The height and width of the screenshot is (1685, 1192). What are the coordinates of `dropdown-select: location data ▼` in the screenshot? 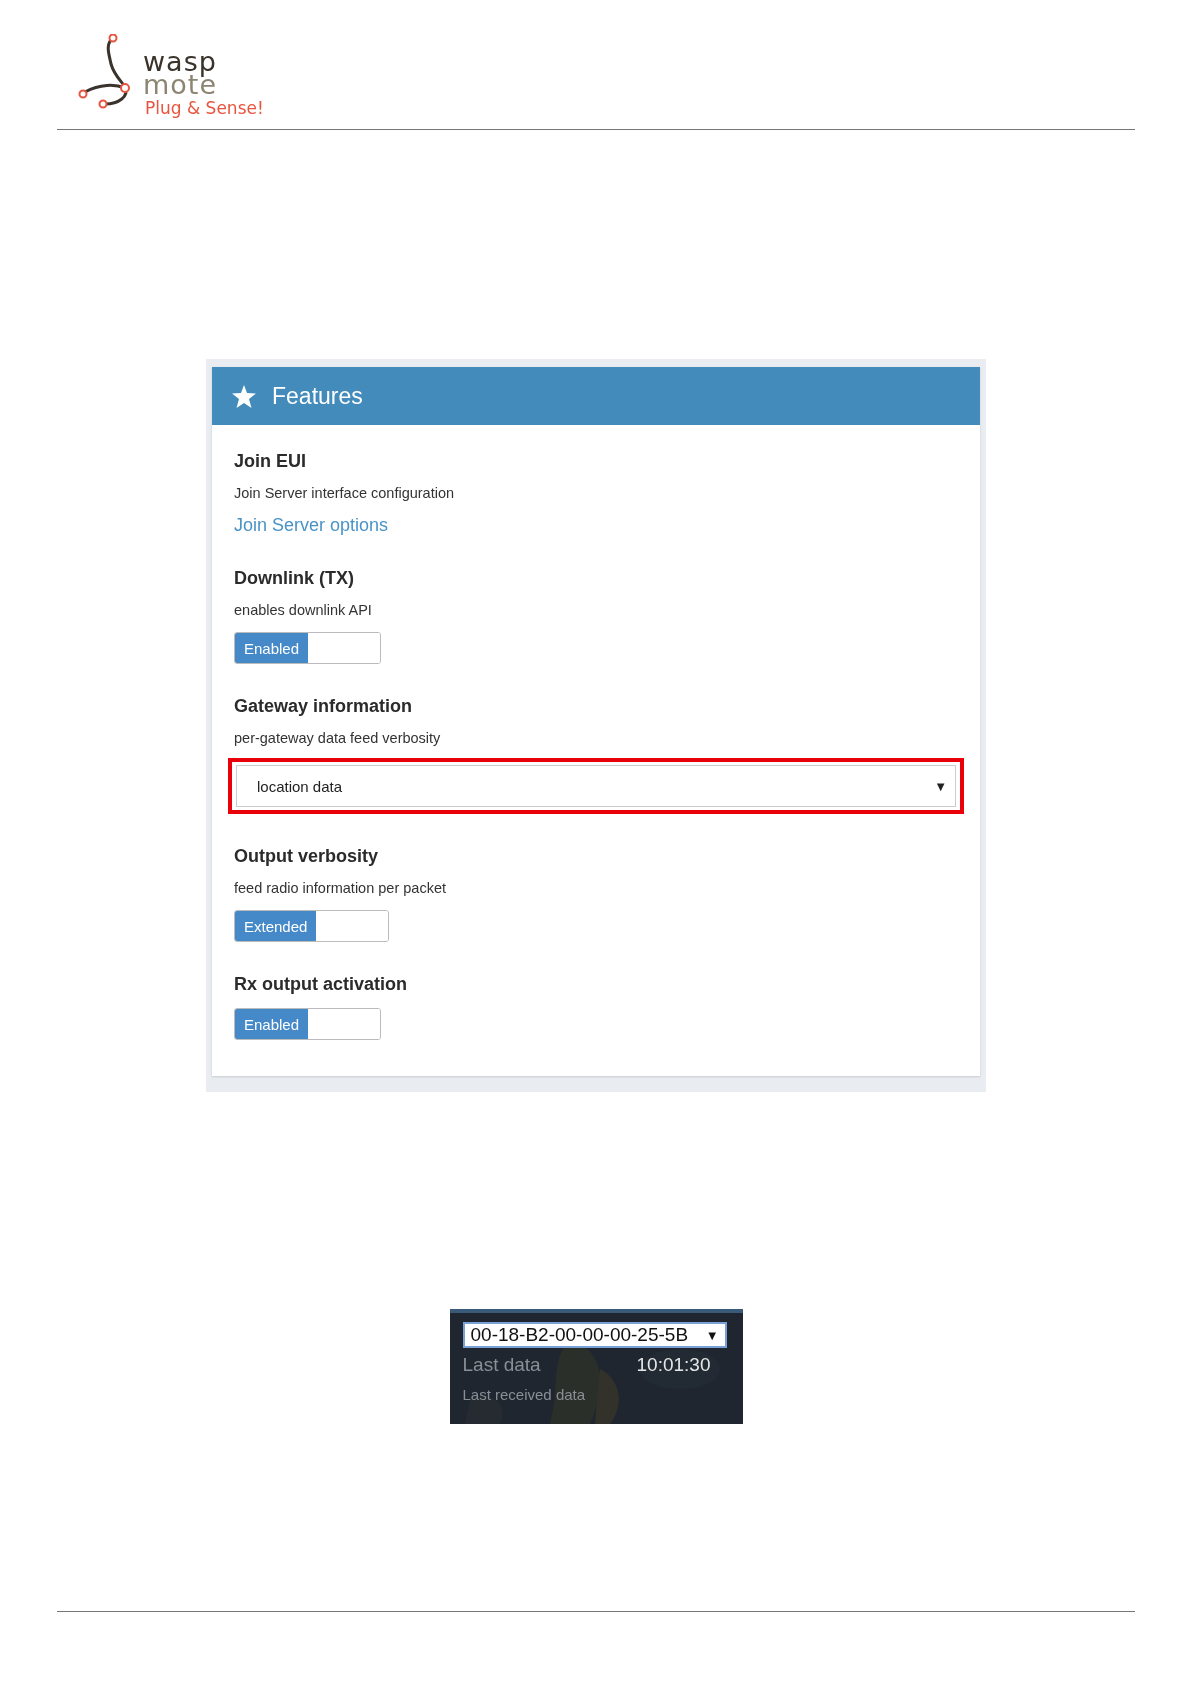 It's located at (596, 786).